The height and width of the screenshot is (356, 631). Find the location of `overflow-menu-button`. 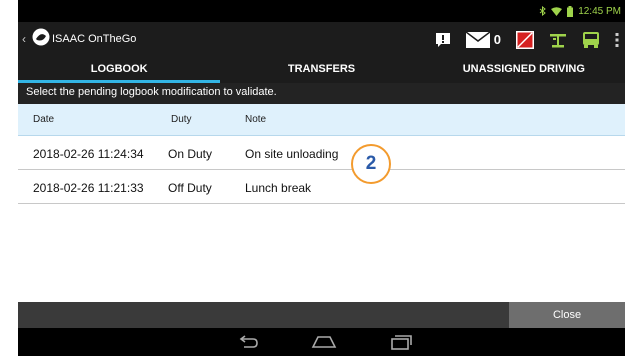

overflow-menu-button is located at coordinates (617, 39).